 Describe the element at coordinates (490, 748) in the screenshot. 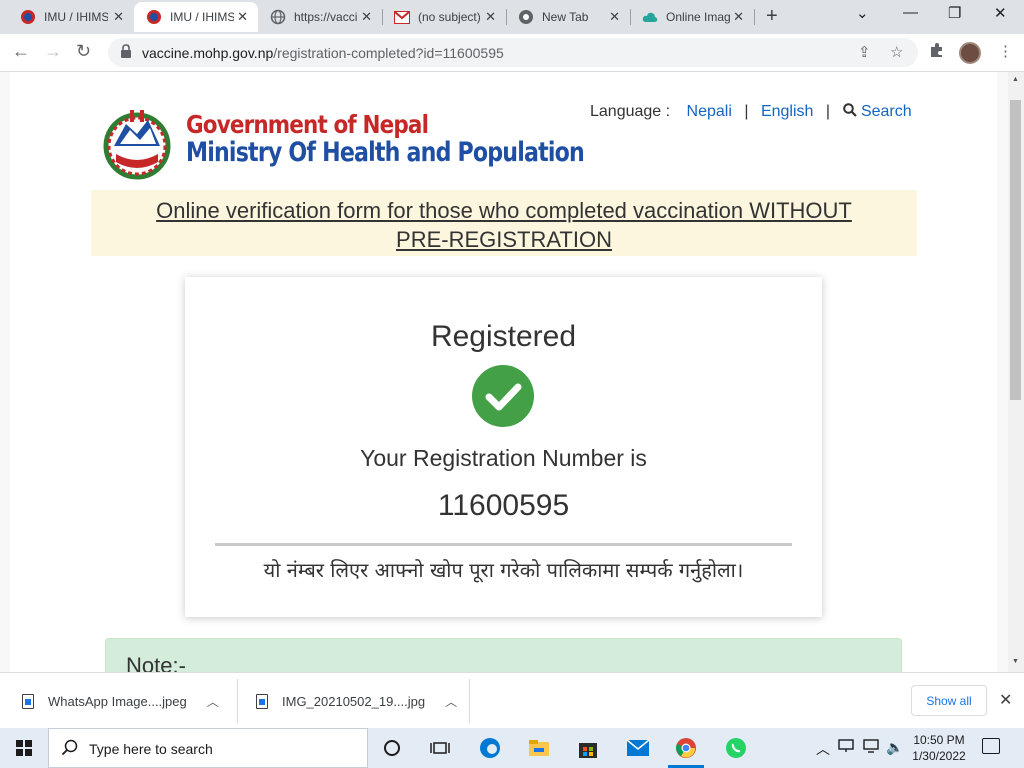

I see `edge-icon` at that location.